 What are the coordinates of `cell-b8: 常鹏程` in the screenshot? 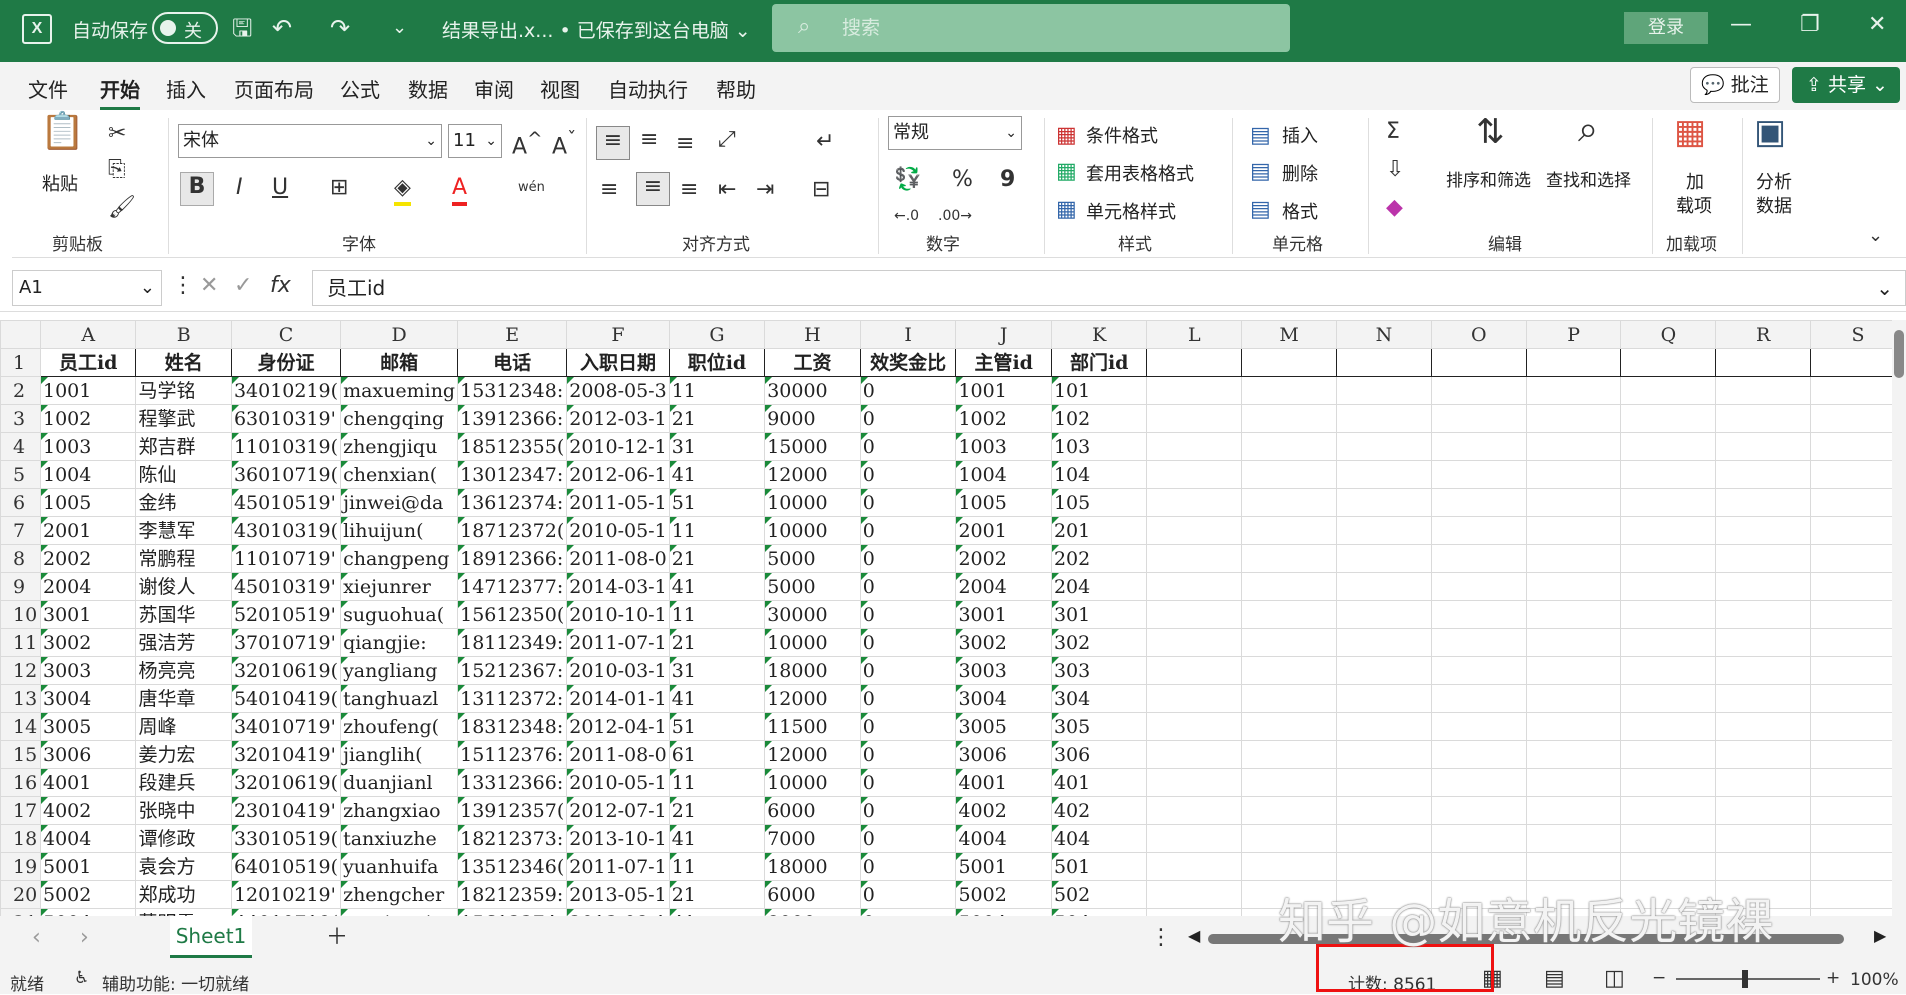 It's located at (183, 558).